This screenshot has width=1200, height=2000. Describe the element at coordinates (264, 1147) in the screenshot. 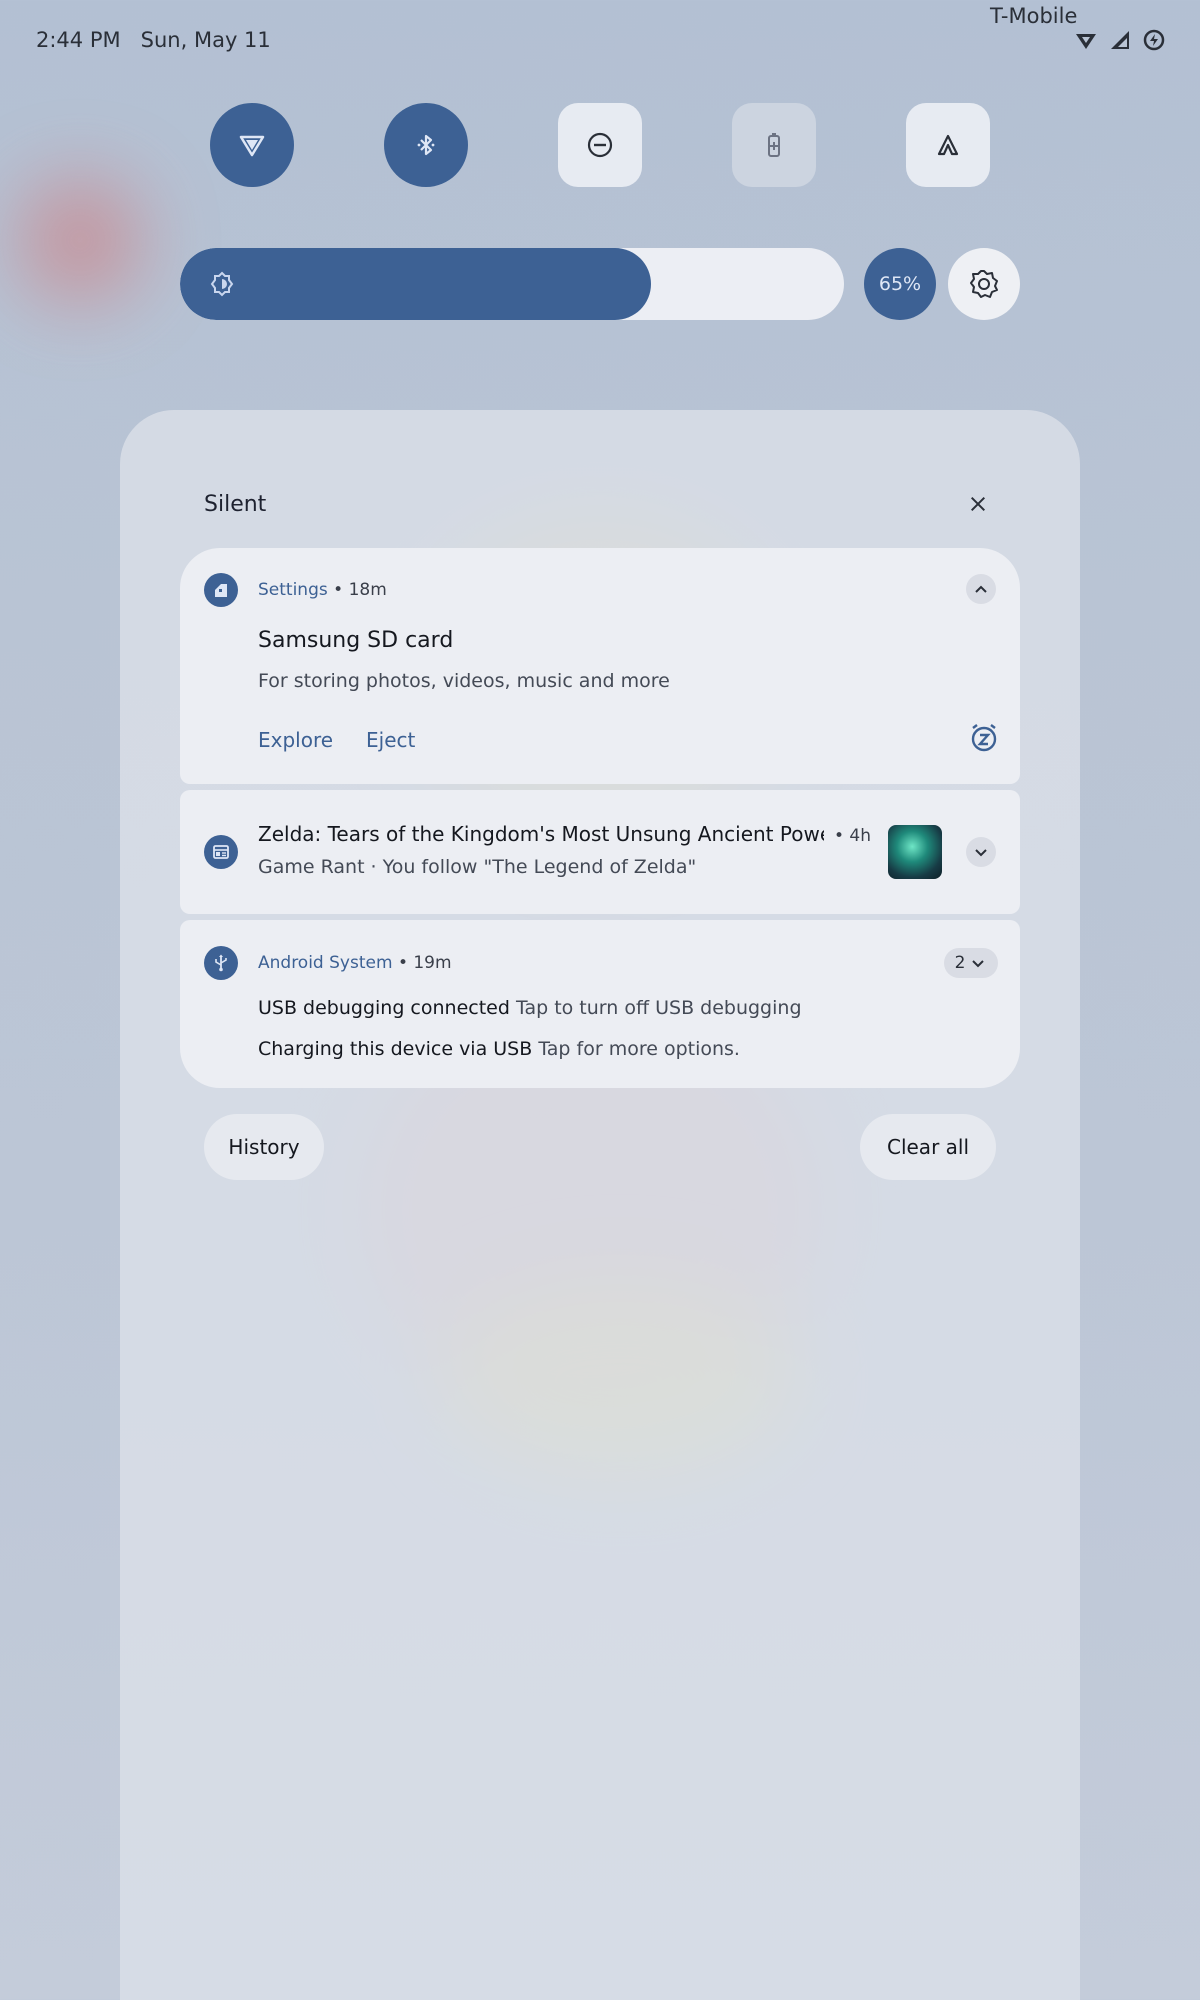

I see `history-button: History` at that location.